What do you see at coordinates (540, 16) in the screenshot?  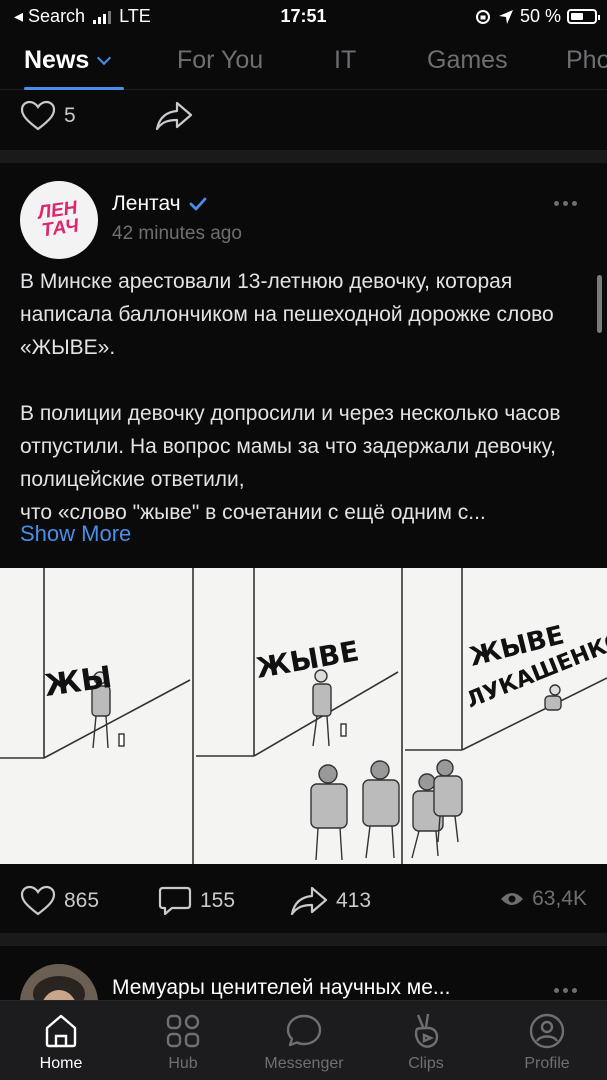 I see `battery-percent: 50 %` at bounding box center [540, 16].